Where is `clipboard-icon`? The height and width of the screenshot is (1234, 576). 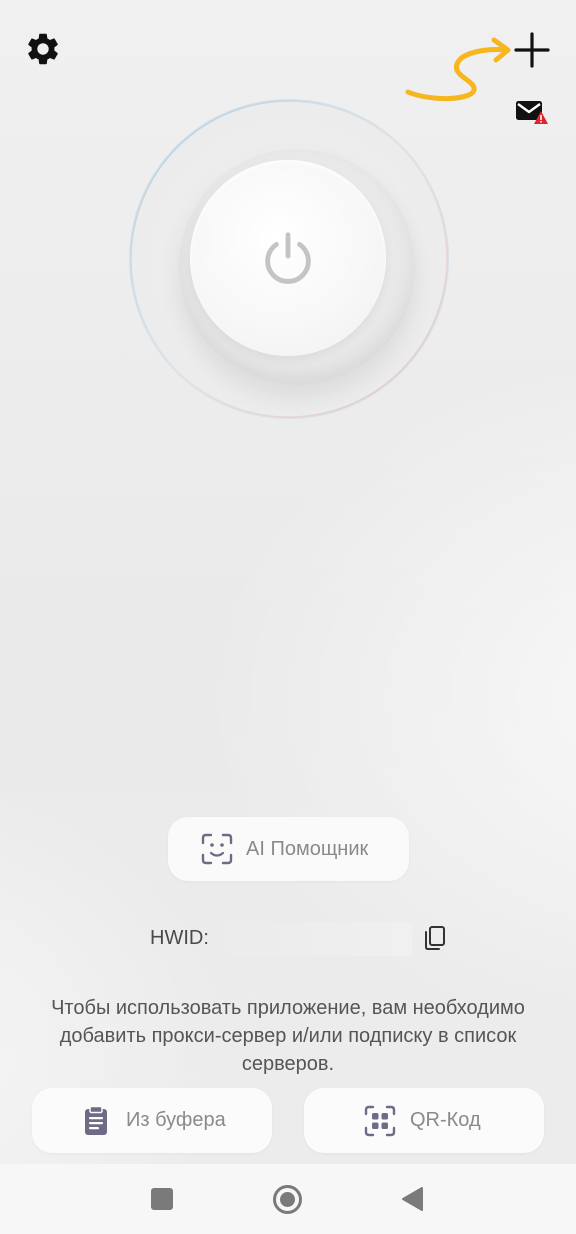
clipboard-icon is located at coordinates (96, 1120).